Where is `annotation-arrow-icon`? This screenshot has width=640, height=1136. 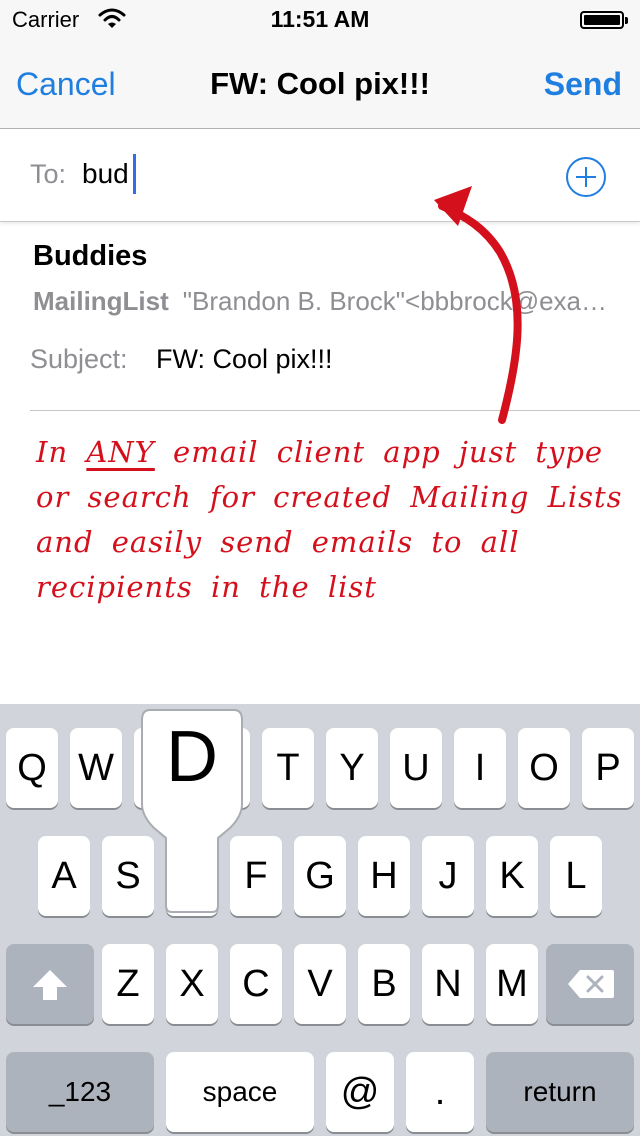 annotation-arrow-icon is located at coordinates (478, 305).